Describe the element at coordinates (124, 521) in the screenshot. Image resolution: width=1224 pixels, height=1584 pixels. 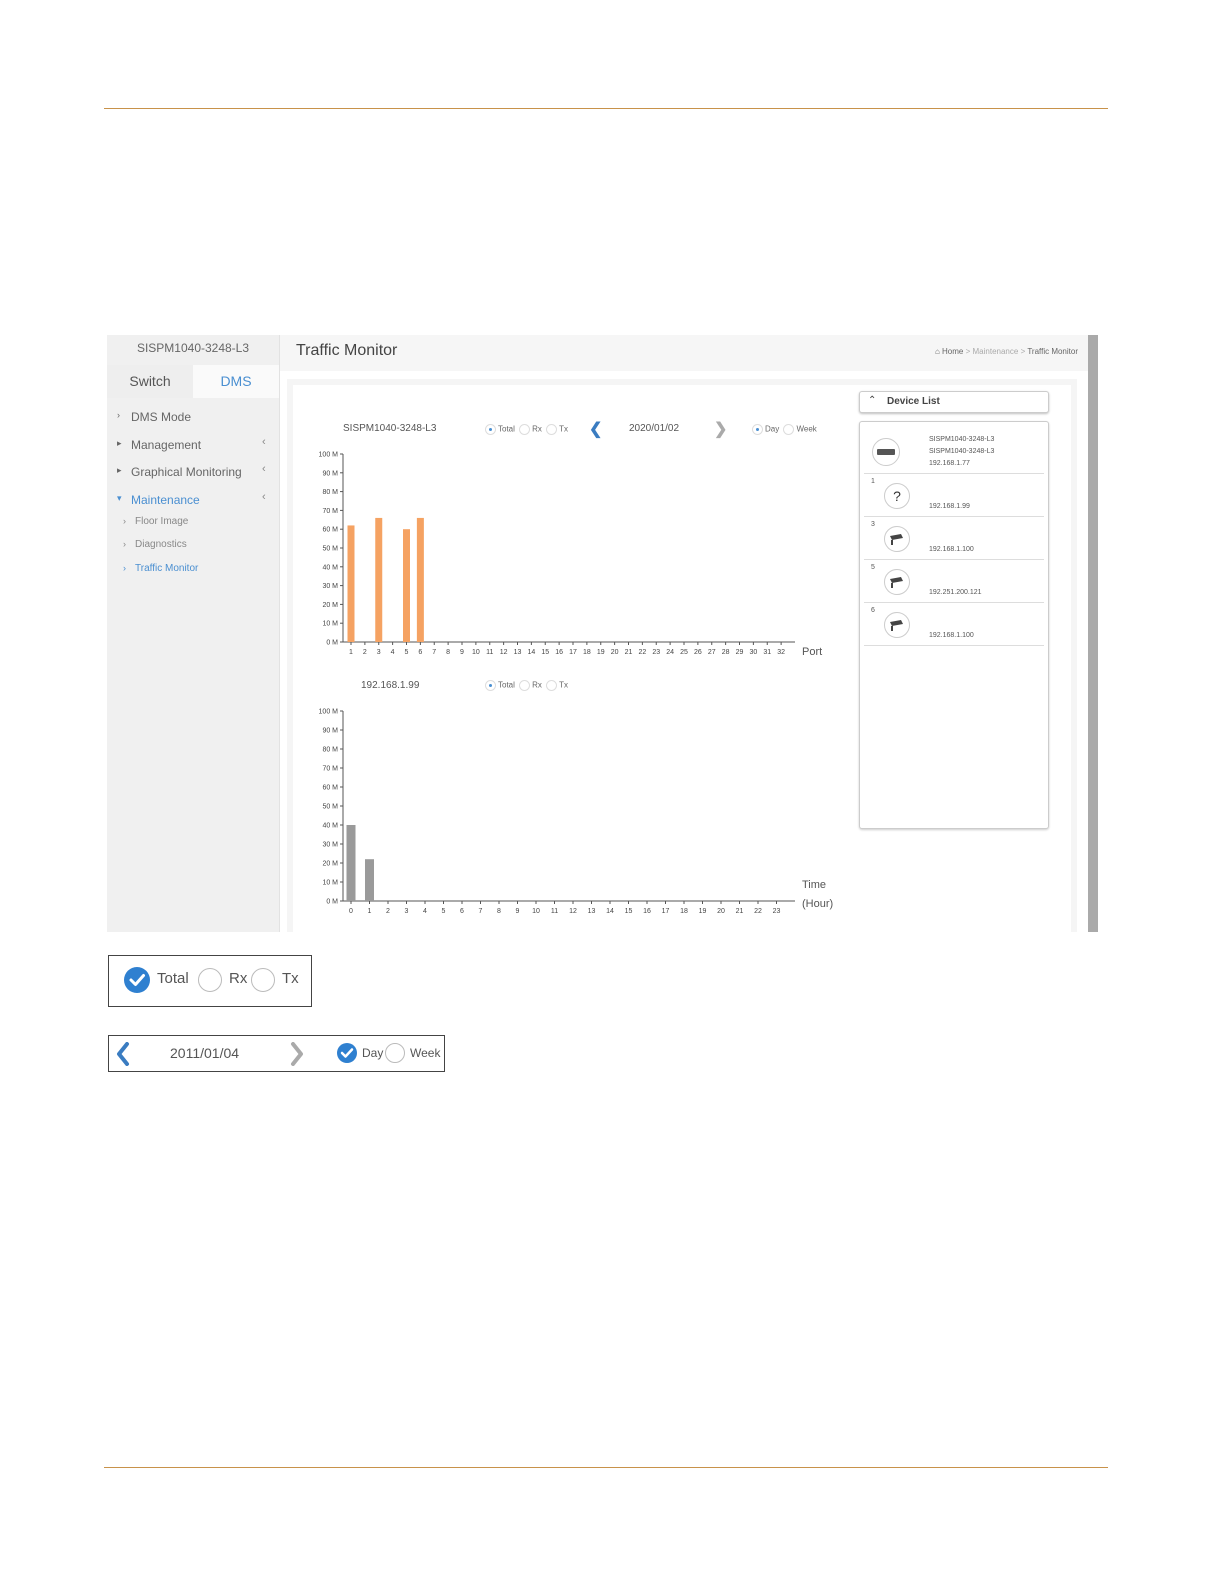
I see `chevron-right-icon: ›` at that location.